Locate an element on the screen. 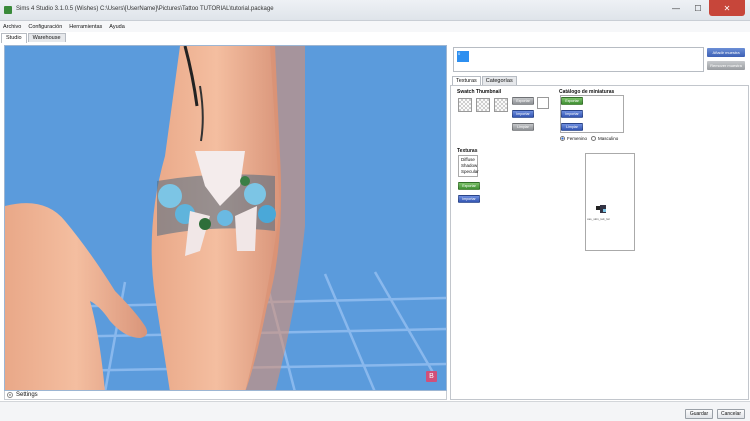 This screenshot has height=421, width=750. tab-texturas: Texturas is located at coordinates (466, 80).